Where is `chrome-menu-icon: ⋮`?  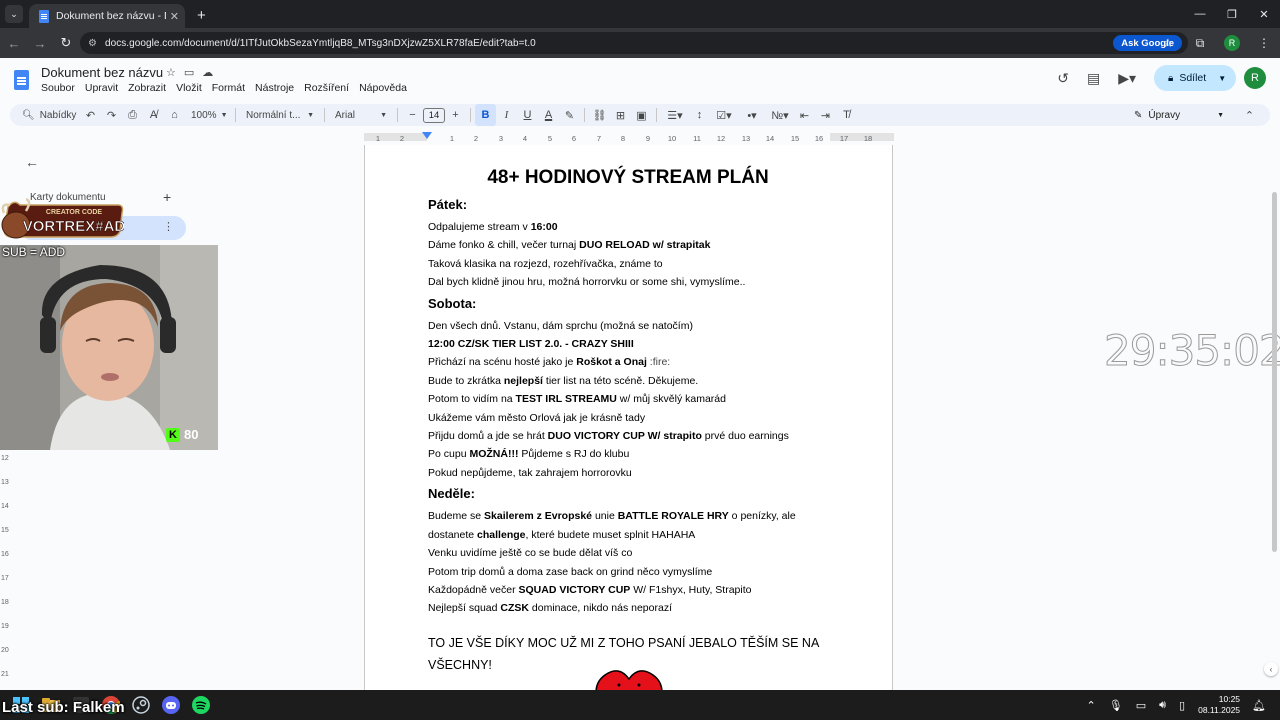
chrome-menu-icon: ⋮ is located at coordinates (1264, 43).